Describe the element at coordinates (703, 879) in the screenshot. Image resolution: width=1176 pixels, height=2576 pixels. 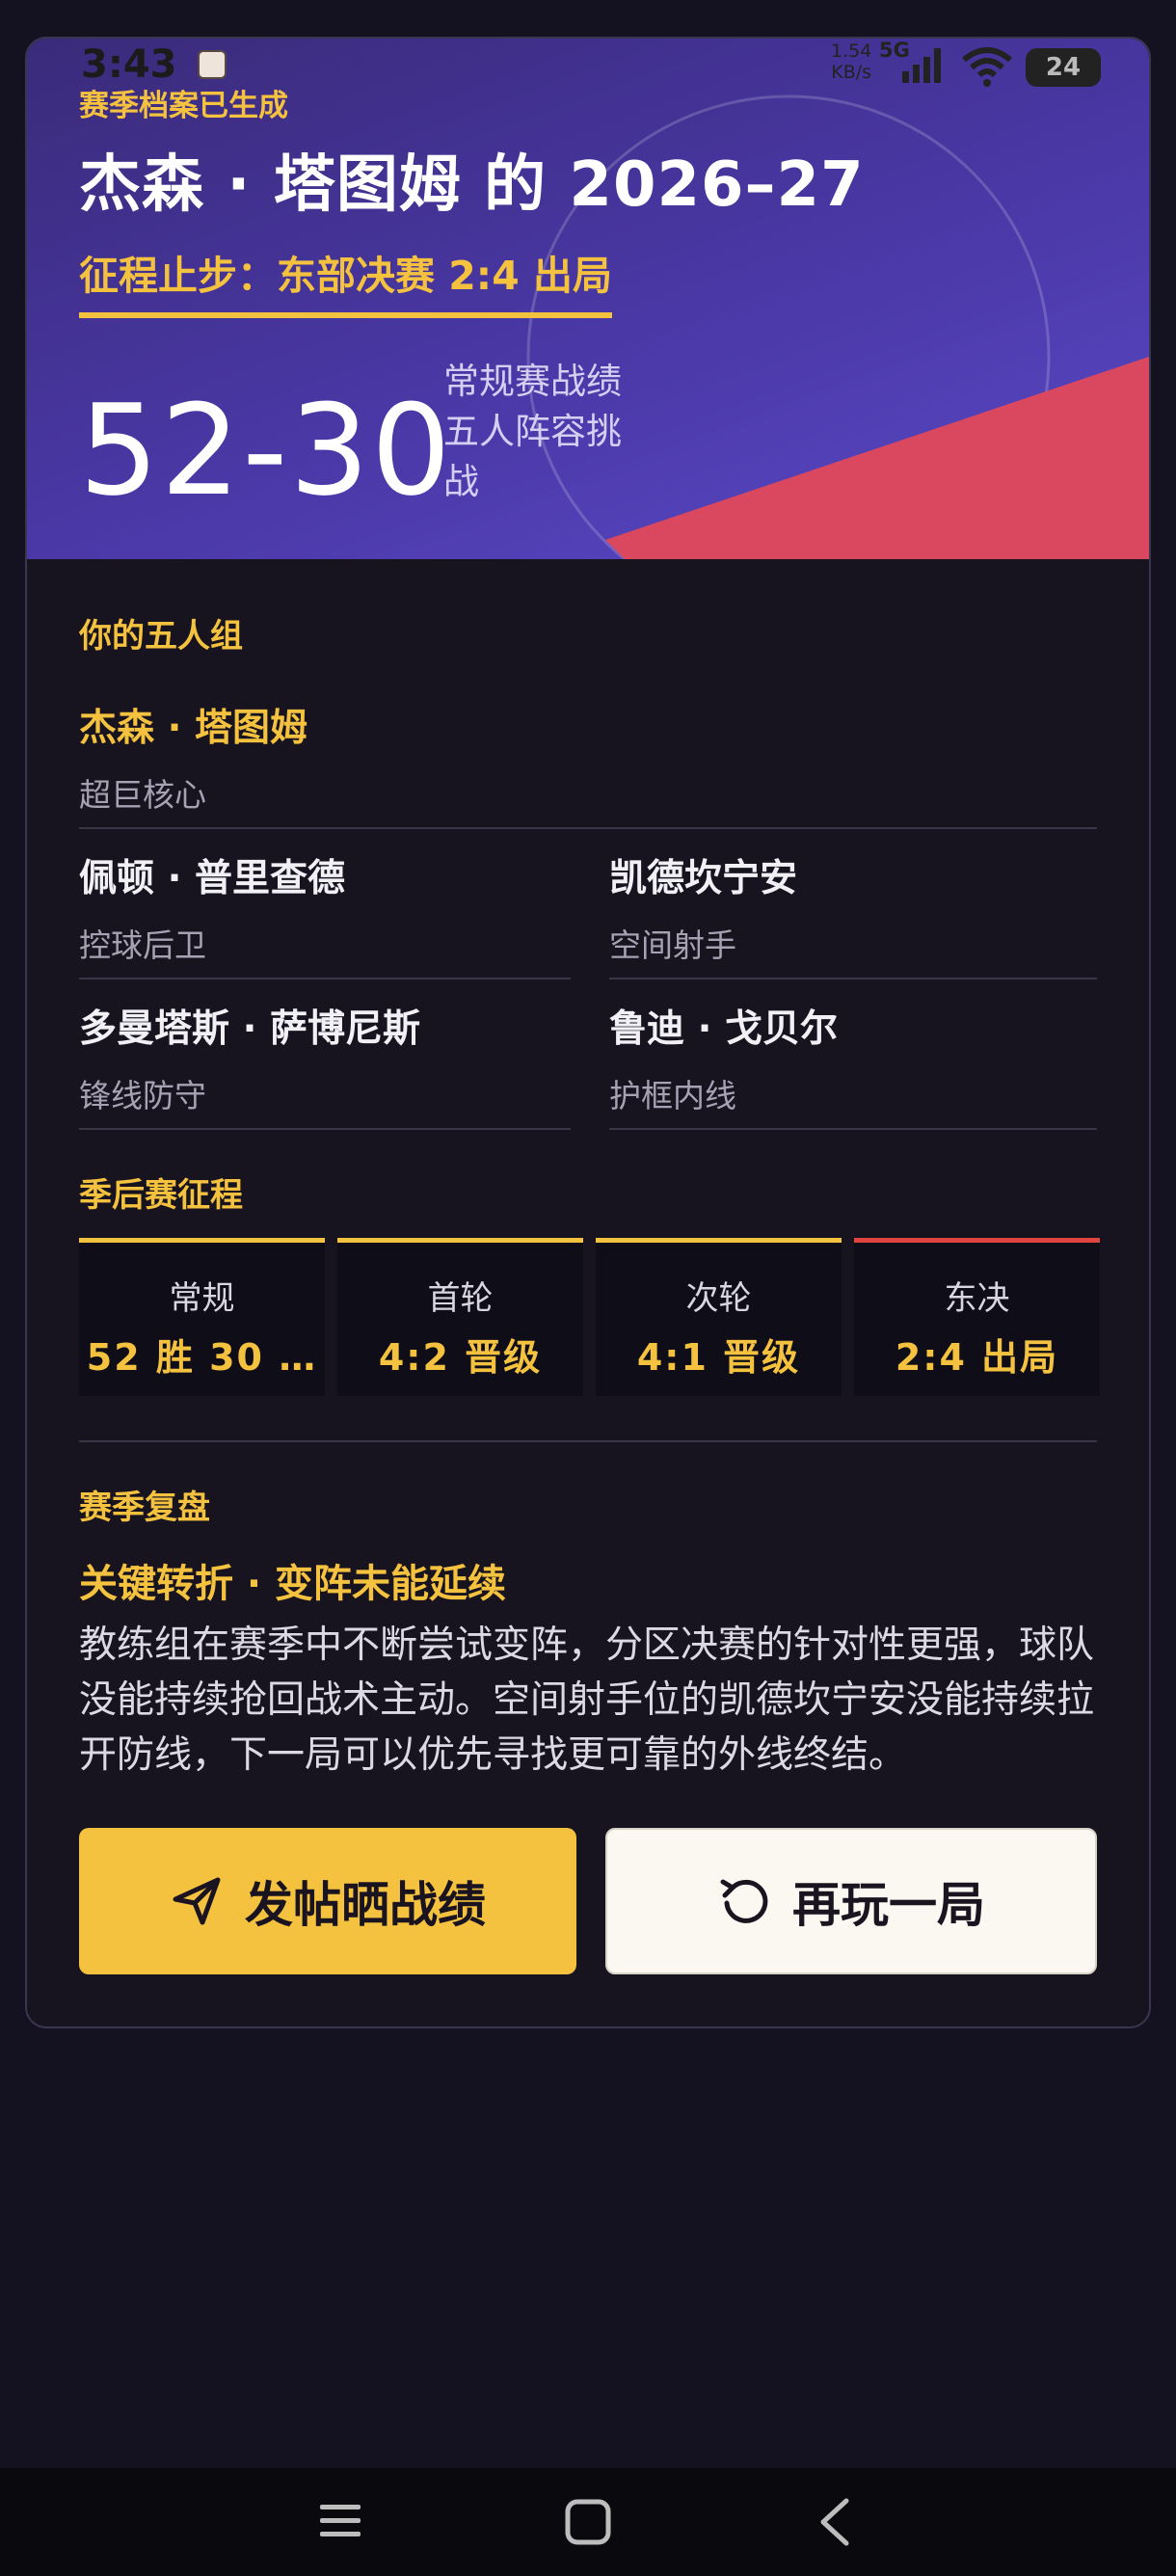
I see `player-name: 凯德坎宁安` at that location.